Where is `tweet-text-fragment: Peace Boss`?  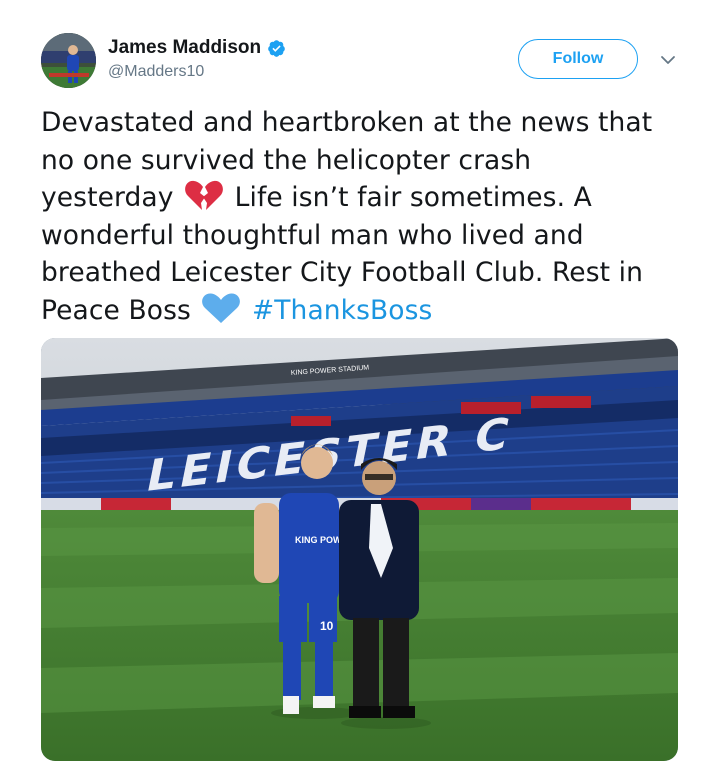 tweet-text-fragment: Peace Boss is located at coordinates (116, 310).